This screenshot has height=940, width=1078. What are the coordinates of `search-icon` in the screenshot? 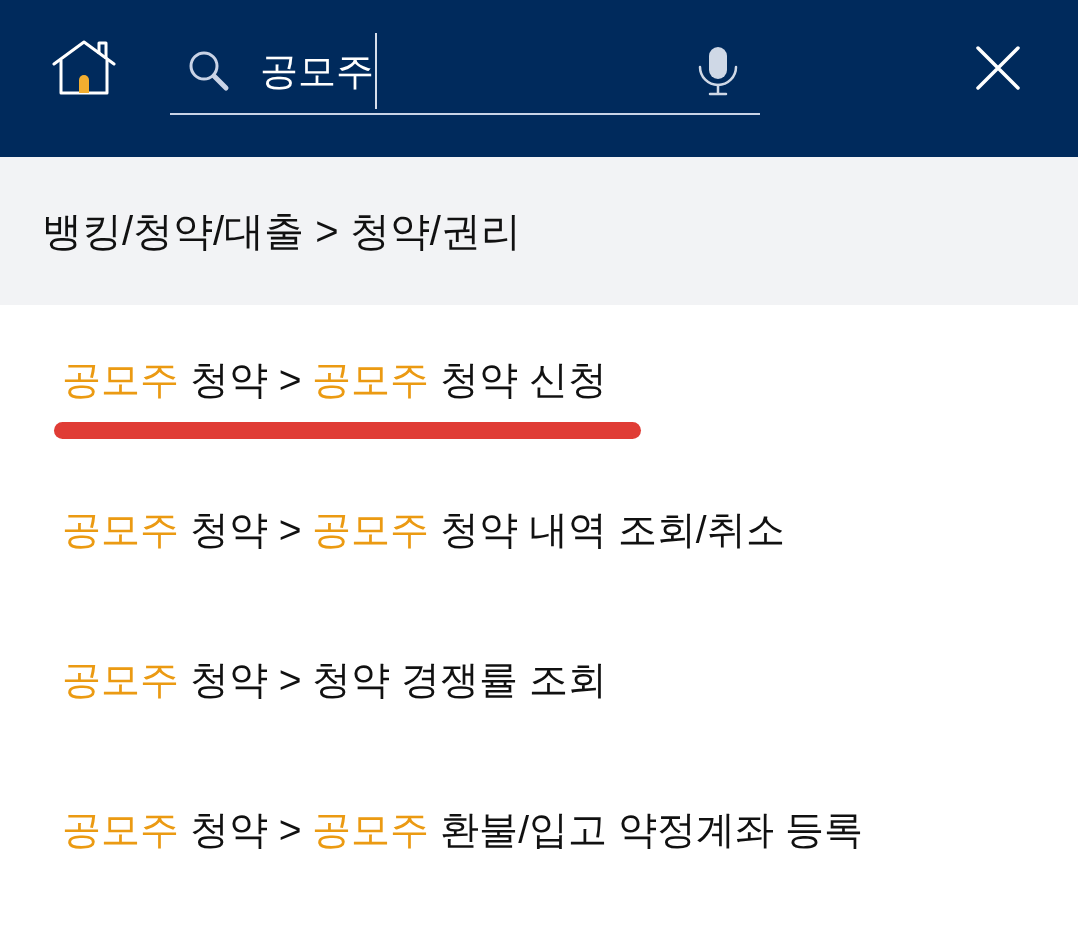 It's located at (209, 70).